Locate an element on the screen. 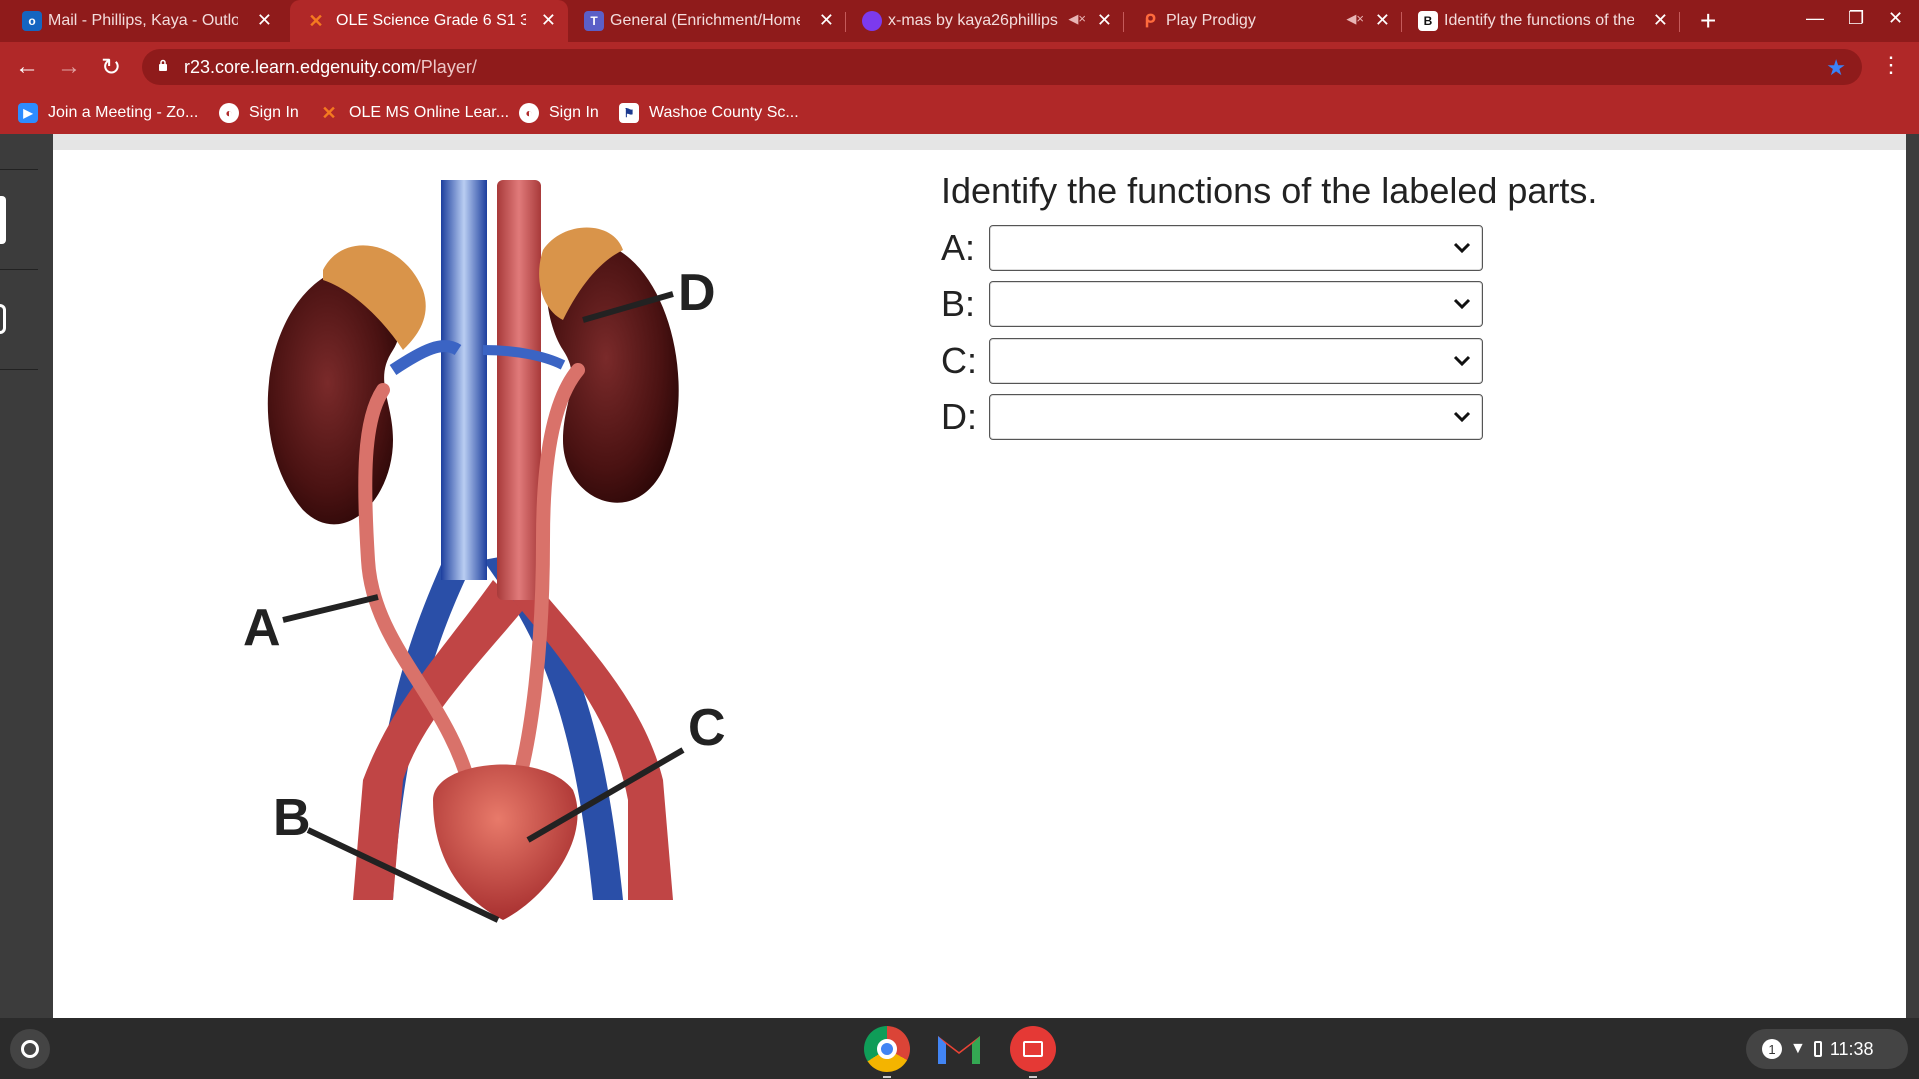 The width and height of the screenshot is (1919, 1079). reload-icon: ↻ is located at coordinates (111, 67).